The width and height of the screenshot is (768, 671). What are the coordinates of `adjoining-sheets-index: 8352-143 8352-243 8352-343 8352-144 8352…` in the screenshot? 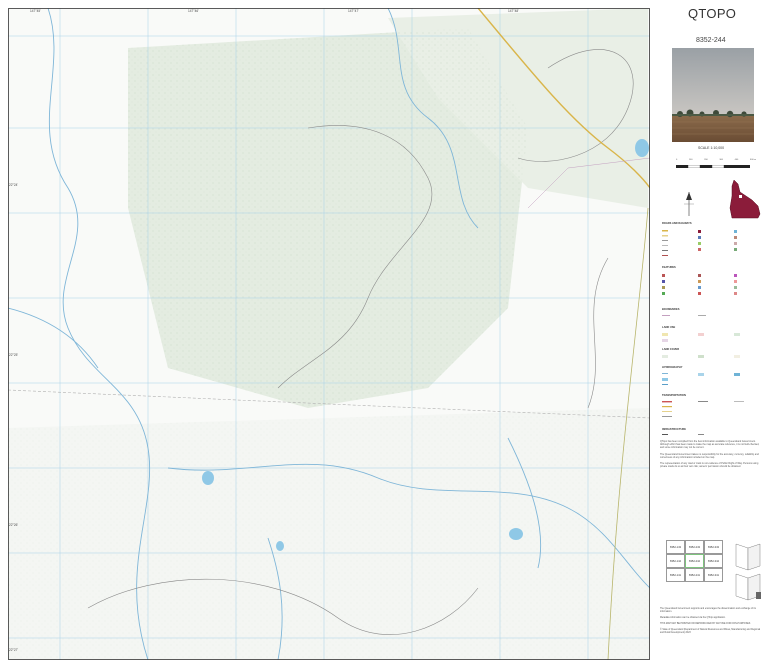 It's located at (695, 570).